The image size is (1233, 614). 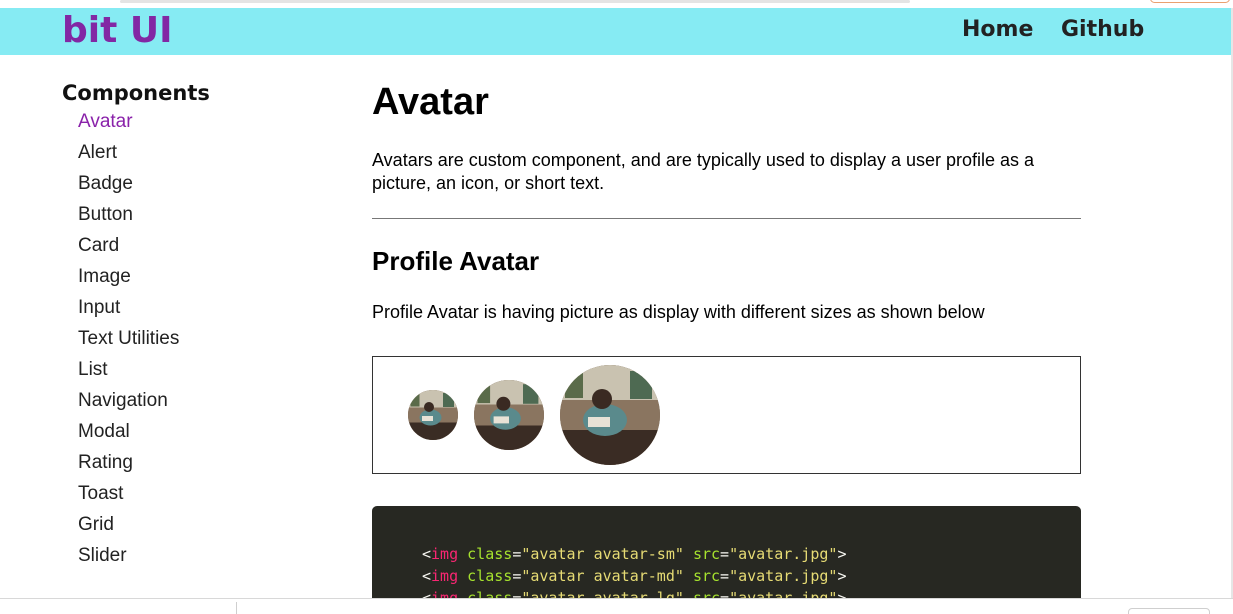 What do you see at coordinates (177, 405) in the screenshot?
I see `sidebar-item-navigation: Navigation` at bounding box center [177, 405].